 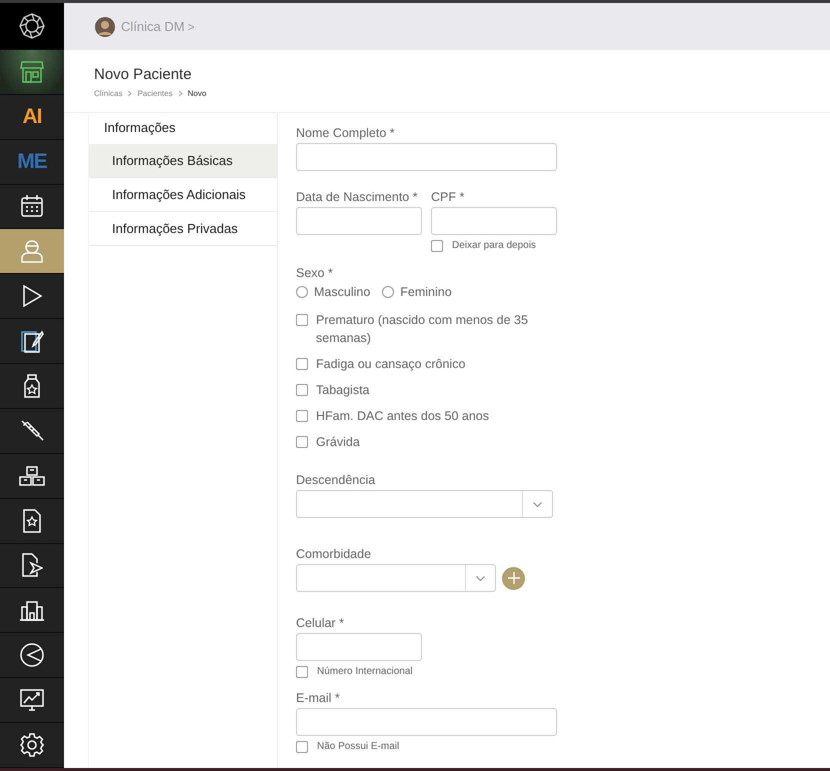 What do you see at coordinates (155, 93) in the screenshot?
I see `breadcrumb-item: Pacientes` at bounding box center [155, 93].